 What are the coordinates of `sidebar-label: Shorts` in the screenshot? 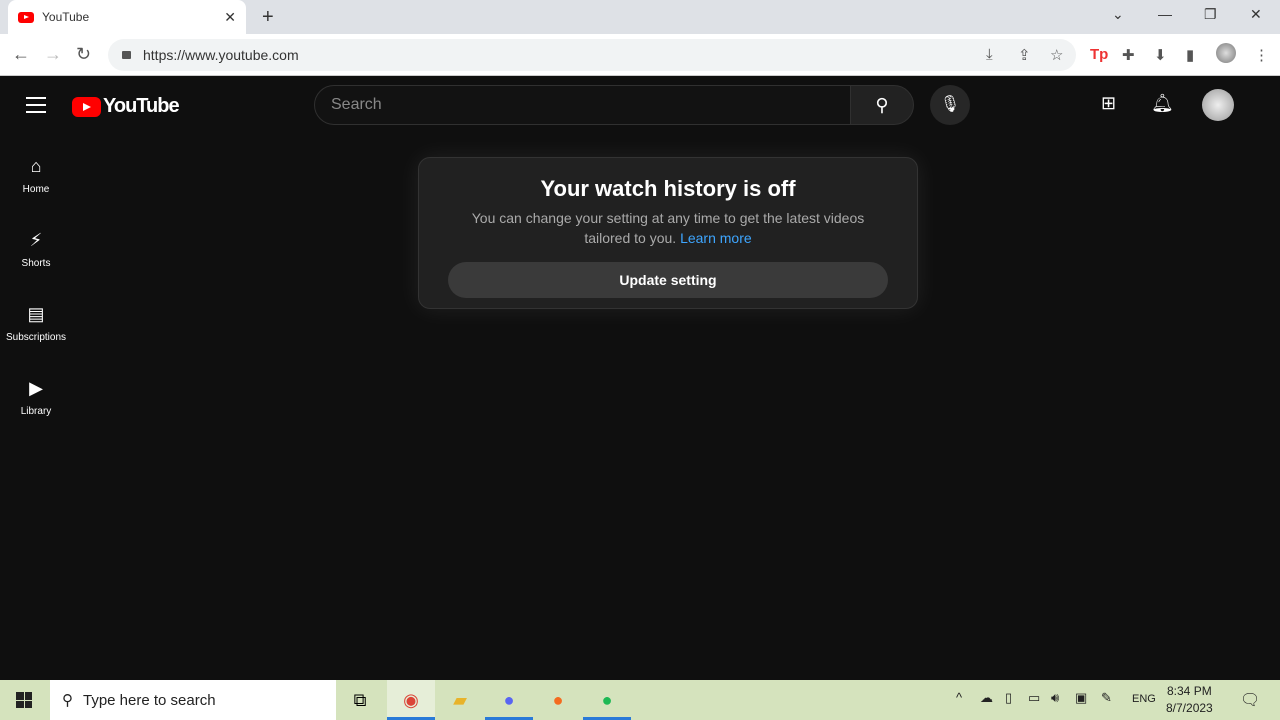 It's located at (36, 263).